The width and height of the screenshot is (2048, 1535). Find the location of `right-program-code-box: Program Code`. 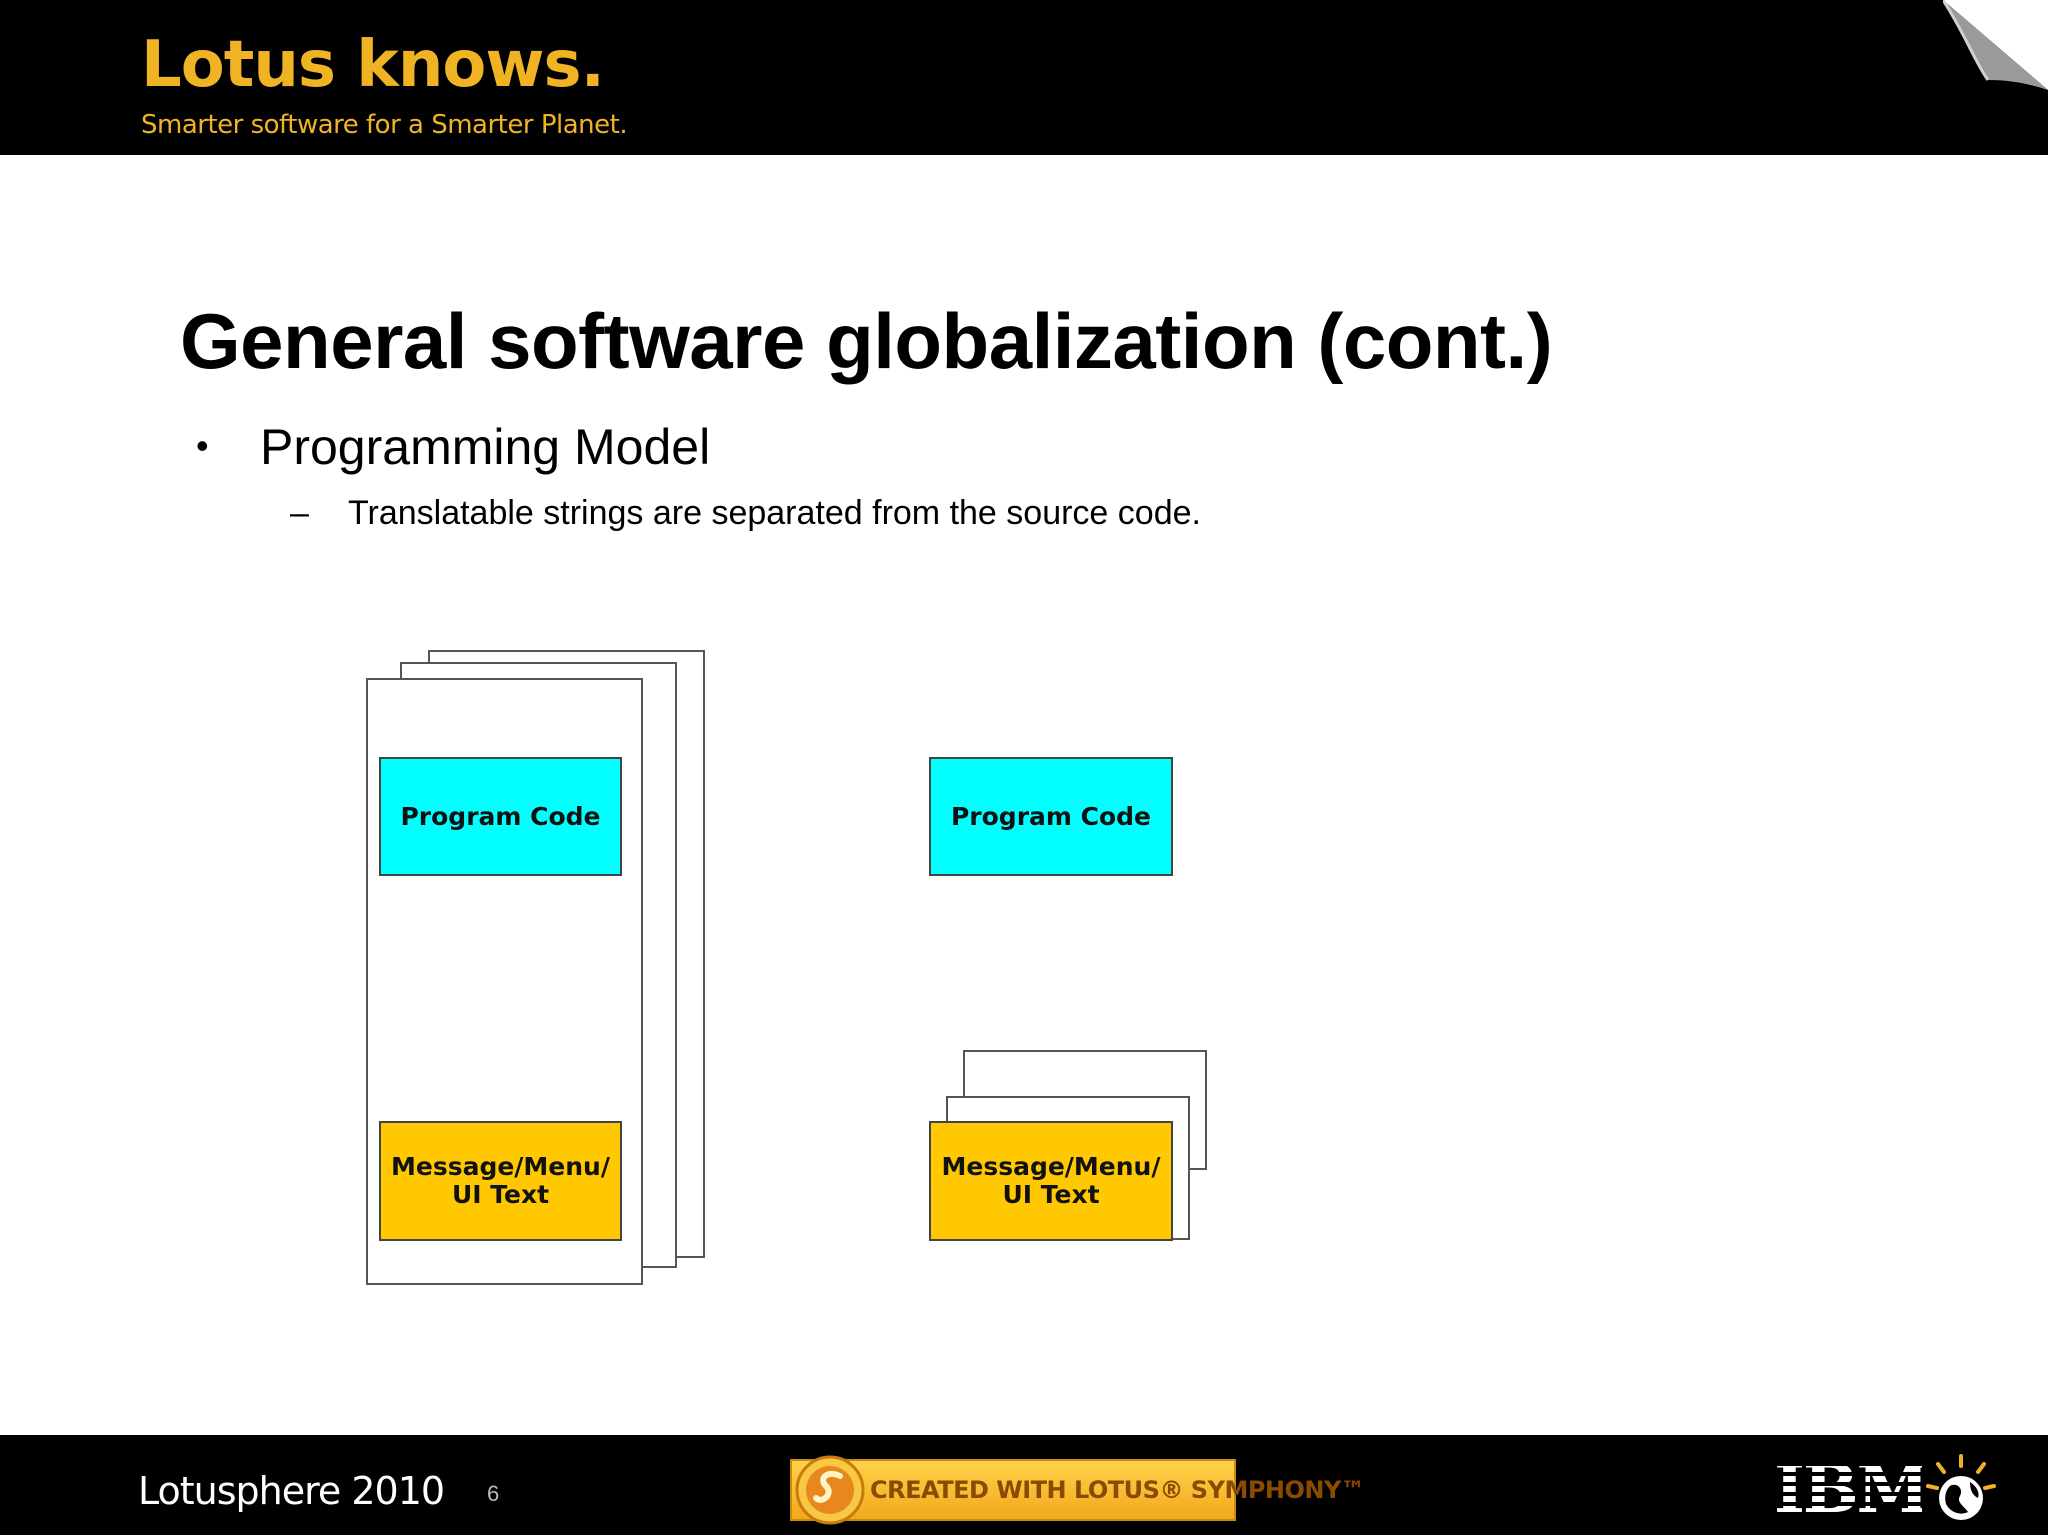

right-program-code-box: Program Code is located at coordinates (1051, 816).